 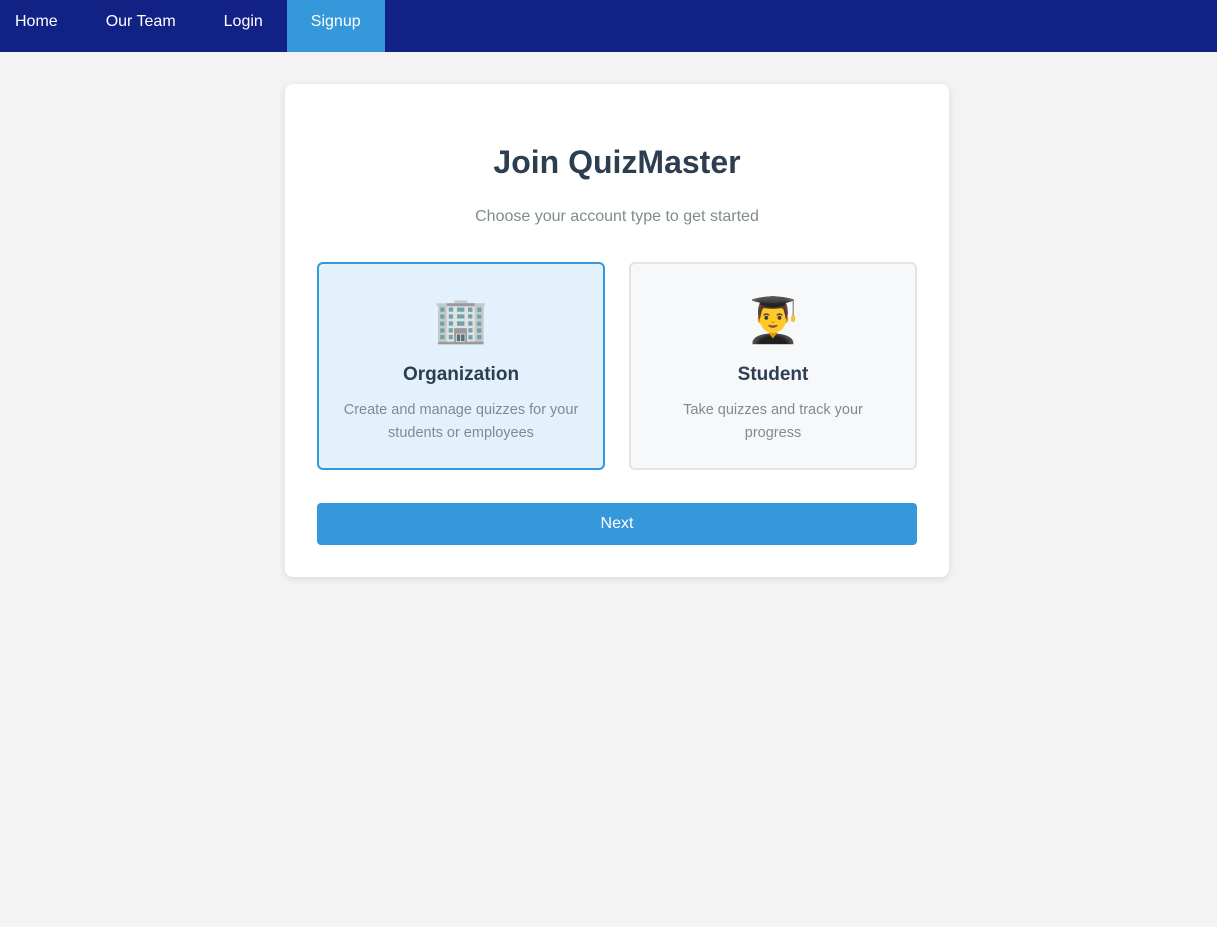 What do you see at coordinates (617, 524) in the screenshot?
I see `next-button: Next` at bounding box center [617, 524].